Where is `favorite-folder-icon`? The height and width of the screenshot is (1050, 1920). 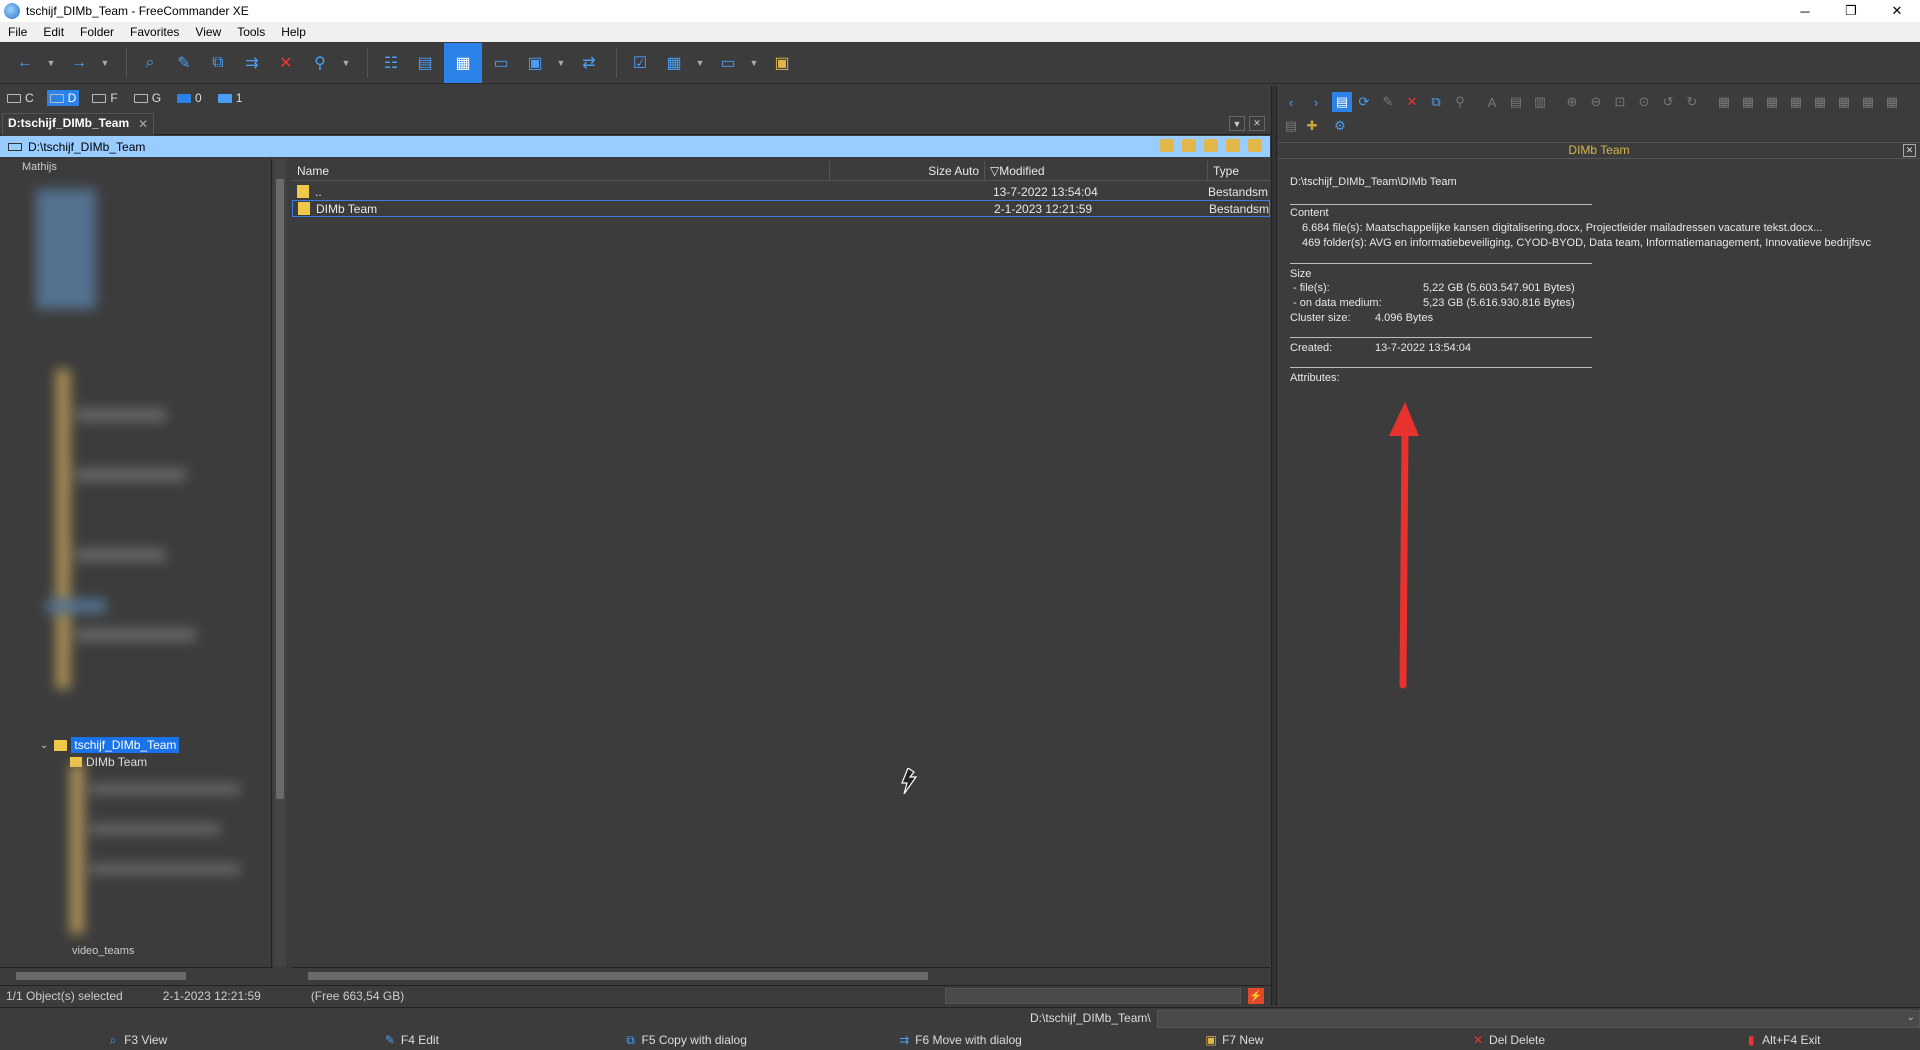 favorite-folder-icon is located at coordinates (1189, 145).